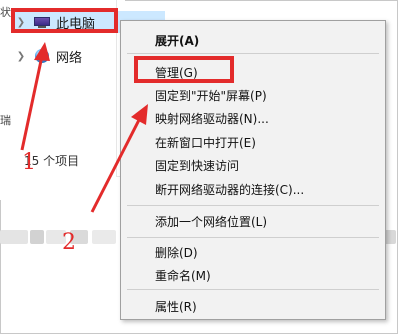  What do you see at coordinates (29, 162) in the screenshot?
I see `step-number-1: 1` at bounding box center [29, 162].